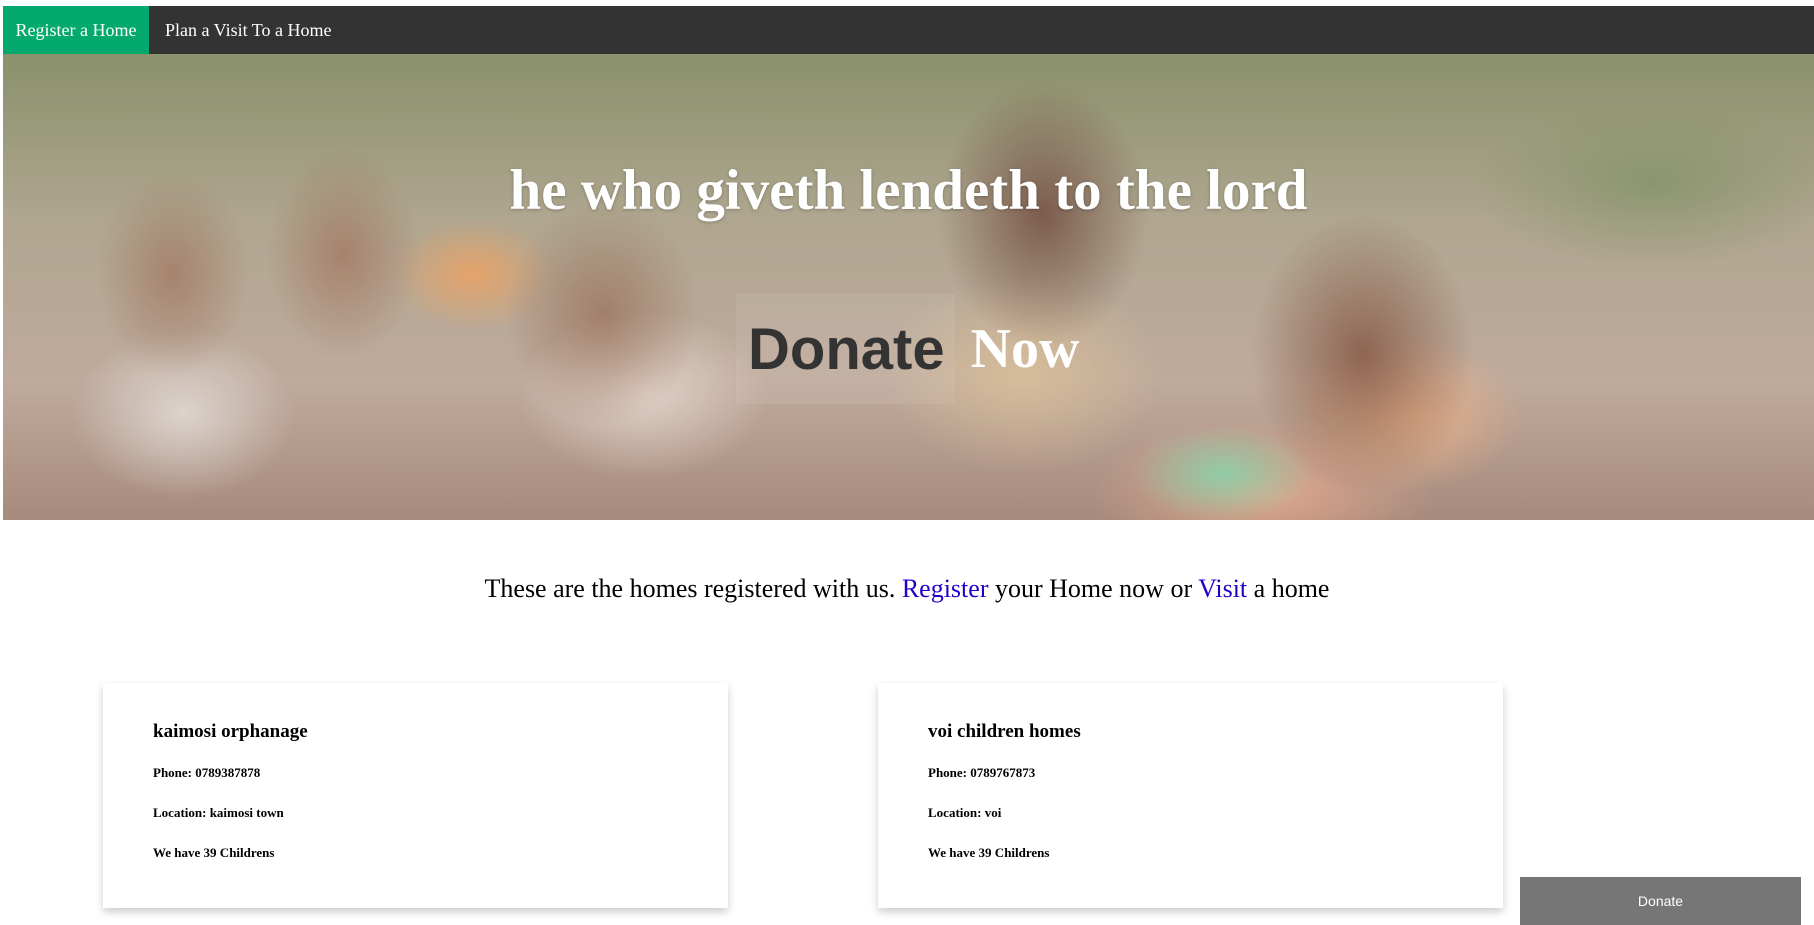  What do you see at coordinates (230, 731) in the screenshot?
I see `home-name: kaimosi orphanage` at bounding box center [230, 731].